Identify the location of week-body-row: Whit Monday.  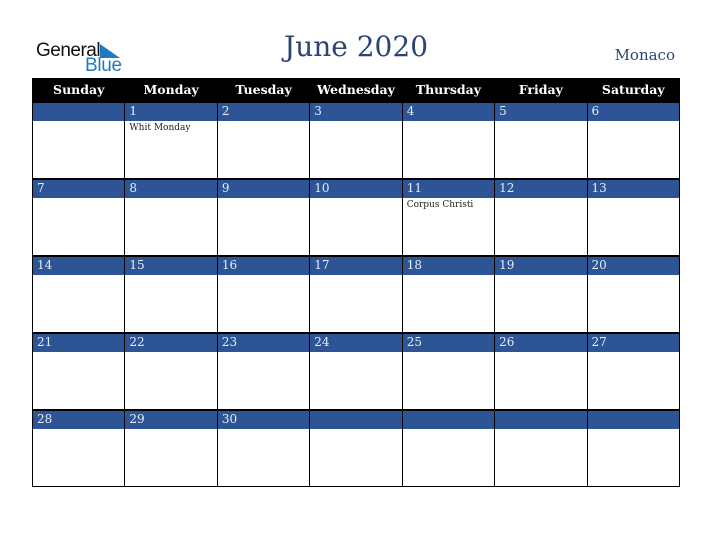
(356, 150).